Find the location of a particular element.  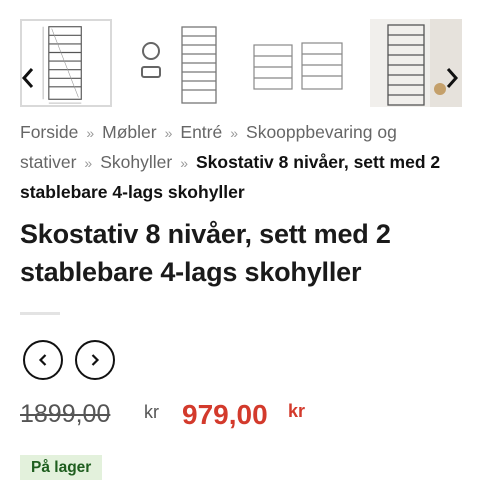

next-product-button is located at coordinates (95, 360).